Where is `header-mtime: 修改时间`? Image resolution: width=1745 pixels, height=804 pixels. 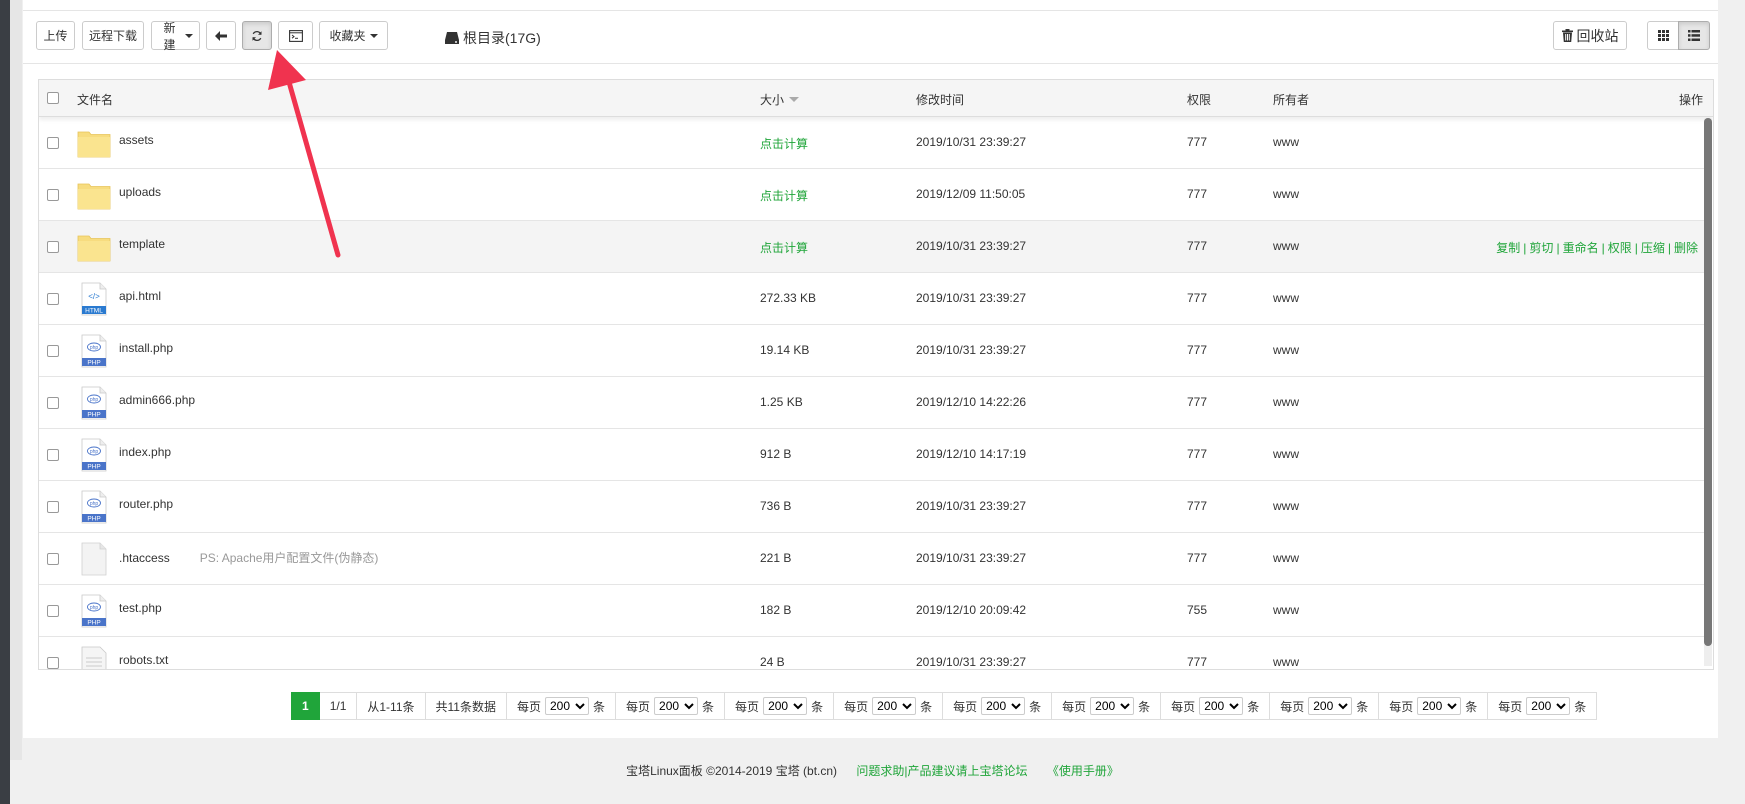
header-mtime: 修改时间 is located at coordinates (940, 99).